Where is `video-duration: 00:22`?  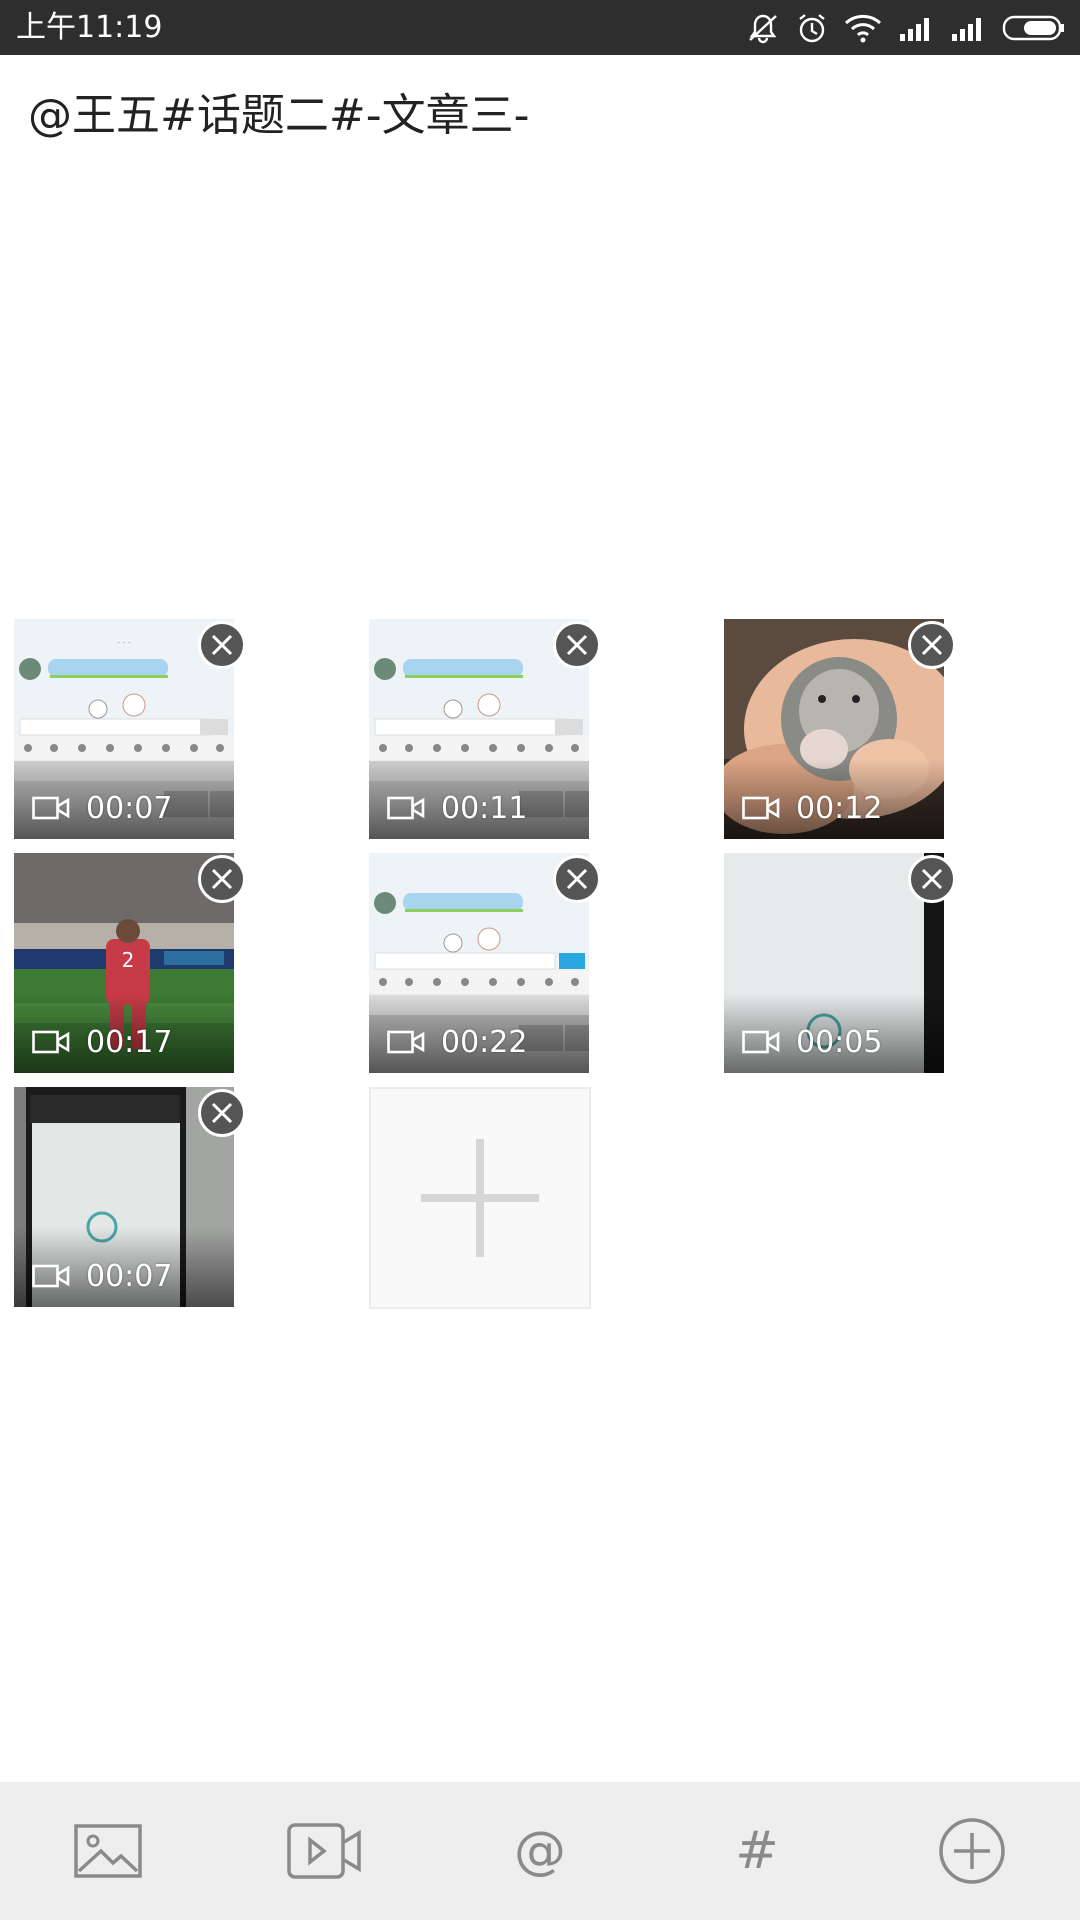
video-duration: 00:22 is located at coordinates (484, 1042).